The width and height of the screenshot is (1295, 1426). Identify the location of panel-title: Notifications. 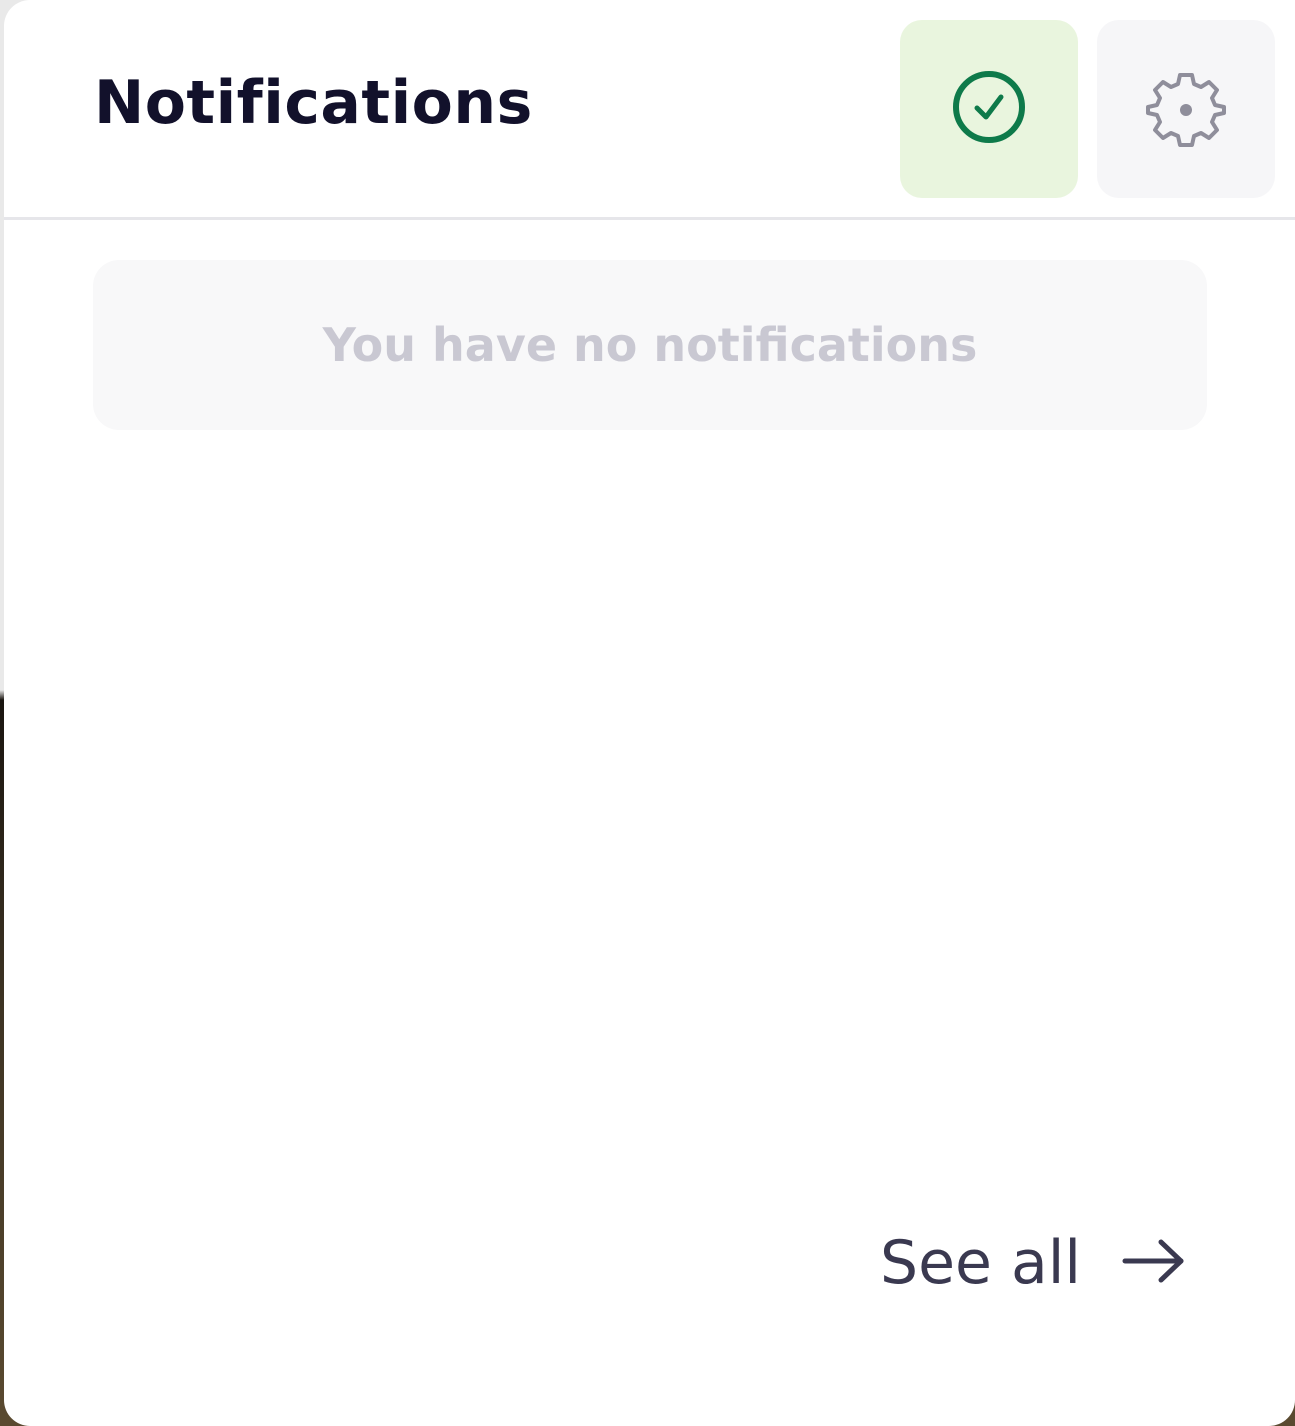
(313, 103).